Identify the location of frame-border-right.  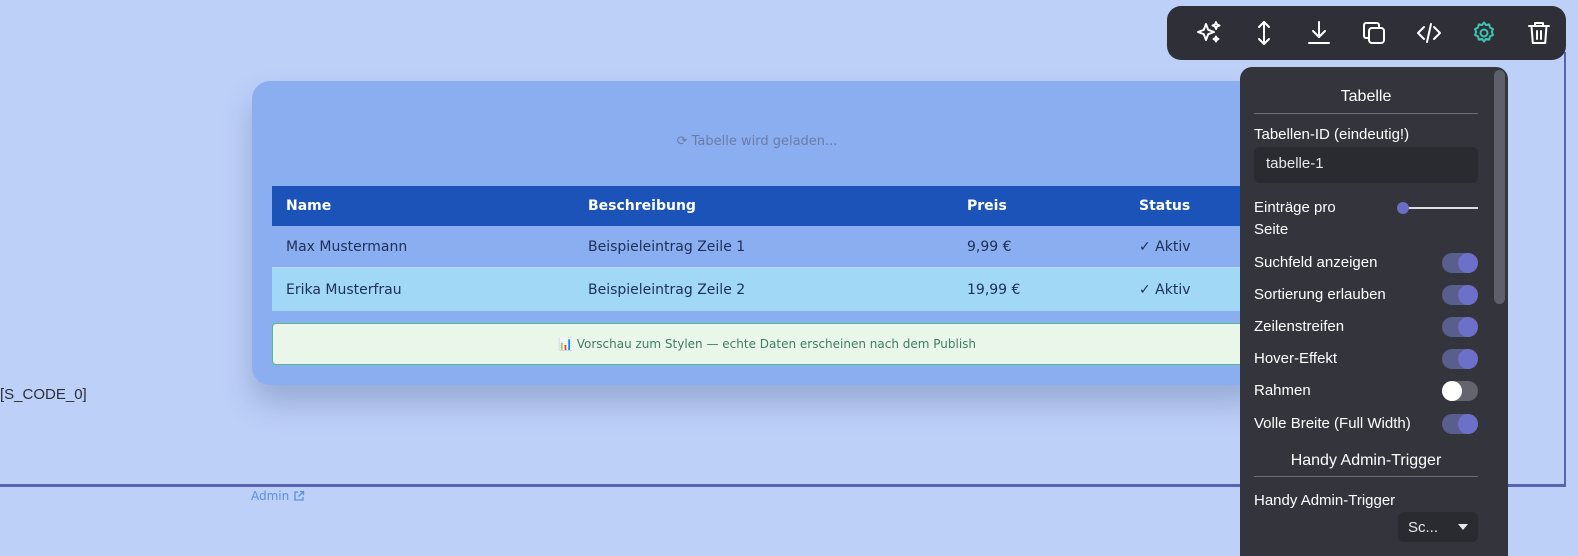
(1565, 269).